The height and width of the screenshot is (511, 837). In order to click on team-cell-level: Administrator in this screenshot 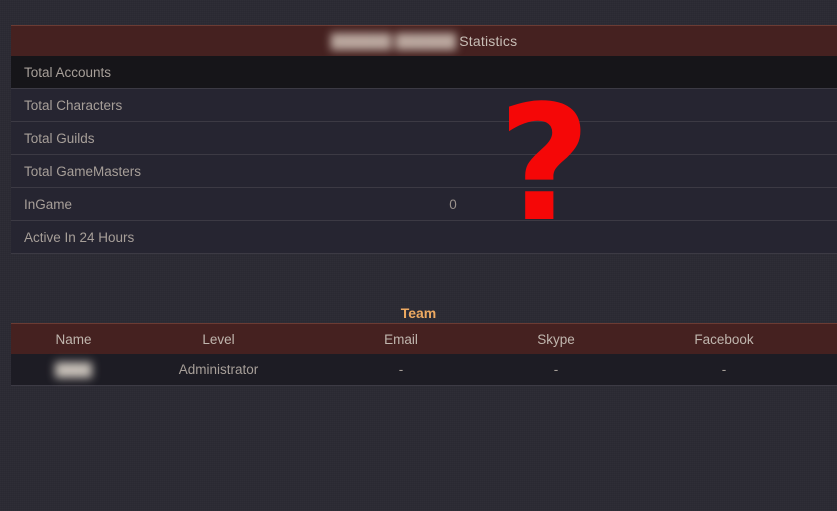, I will do `click(218, 369)`.